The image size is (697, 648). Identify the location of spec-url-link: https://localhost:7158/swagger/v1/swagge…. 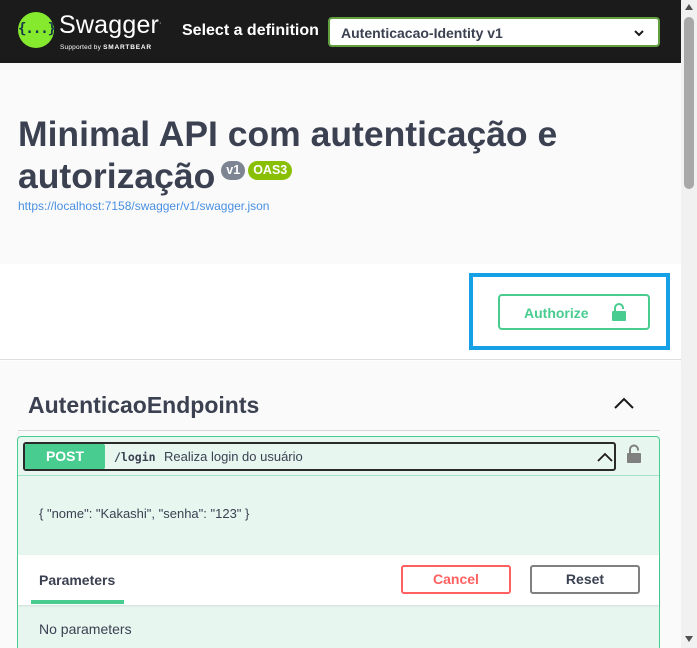
(143, 206).